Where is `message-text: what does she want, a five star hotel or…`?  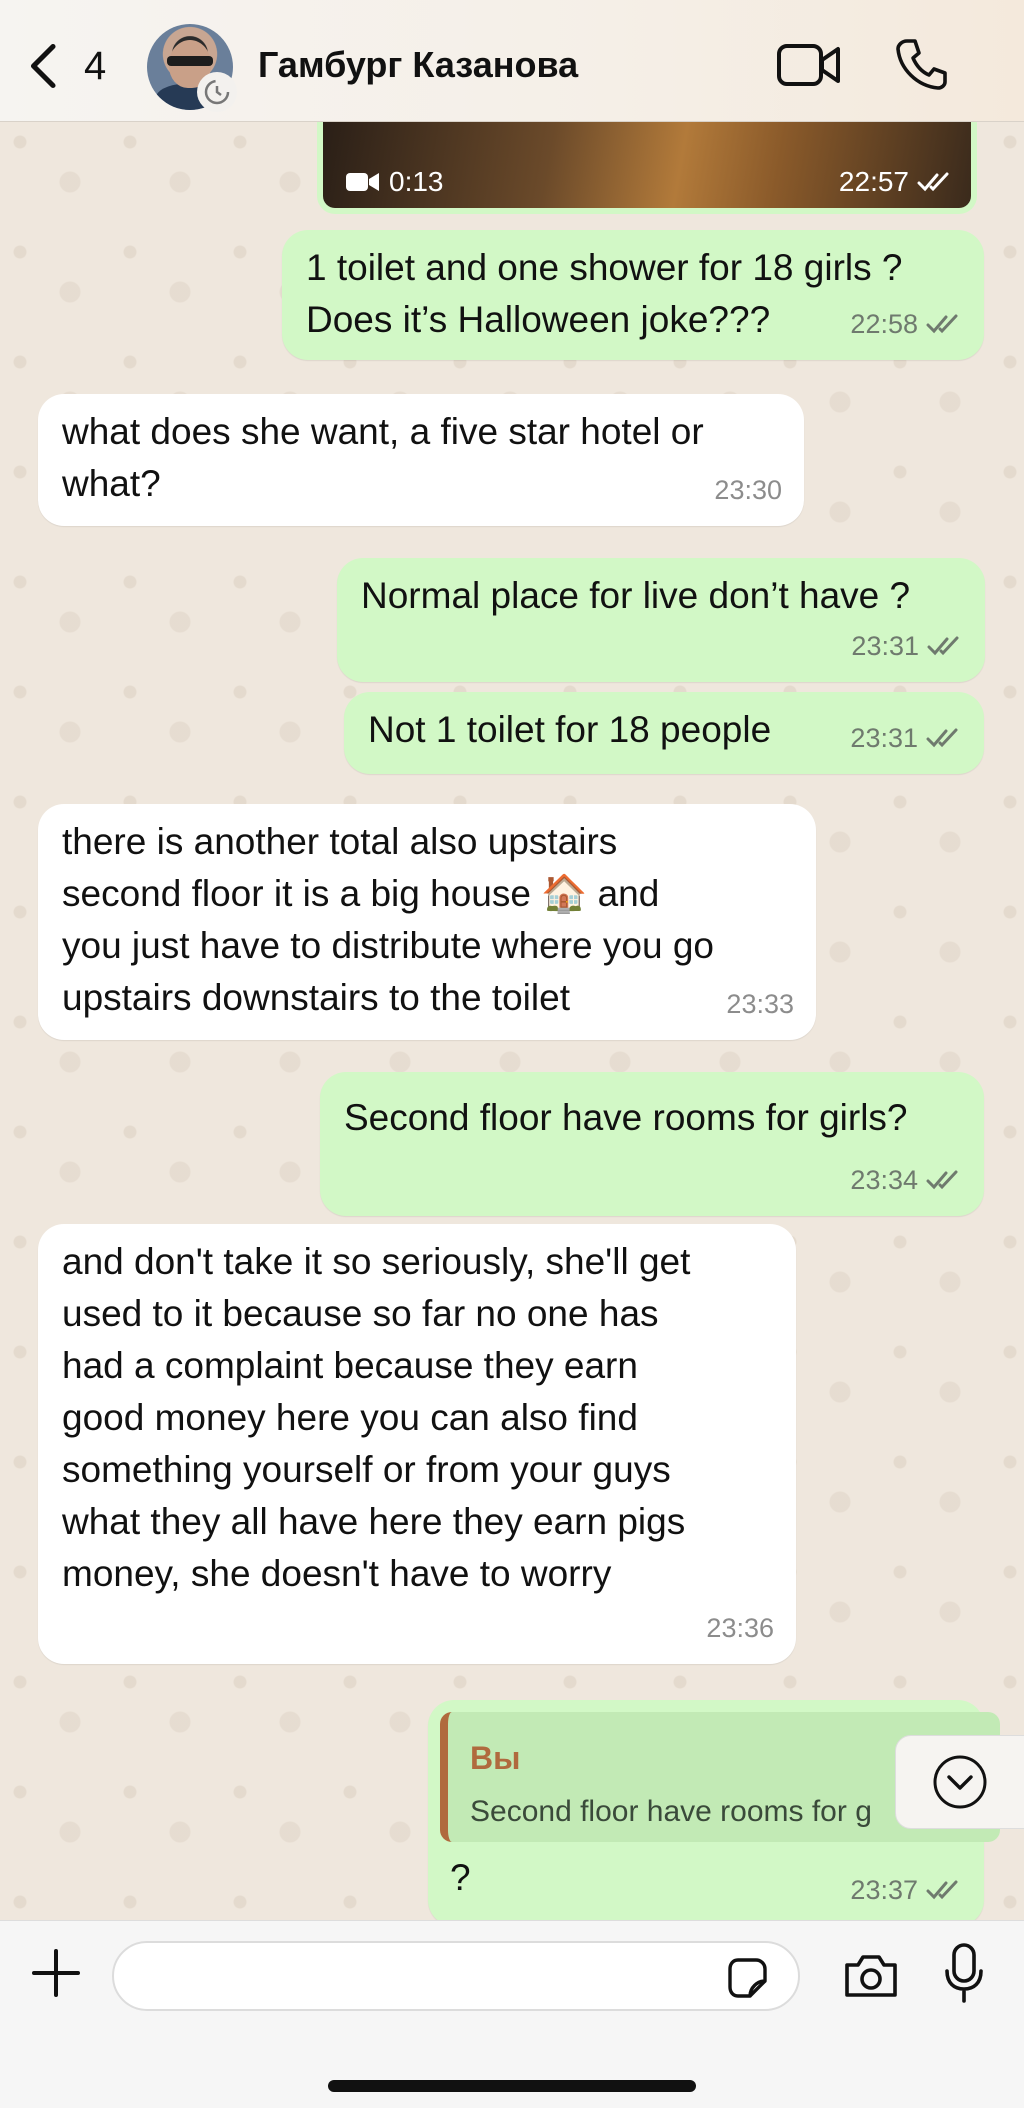 message-text: what does she want, a five star hotel or… is located at coordinates (383, 457).